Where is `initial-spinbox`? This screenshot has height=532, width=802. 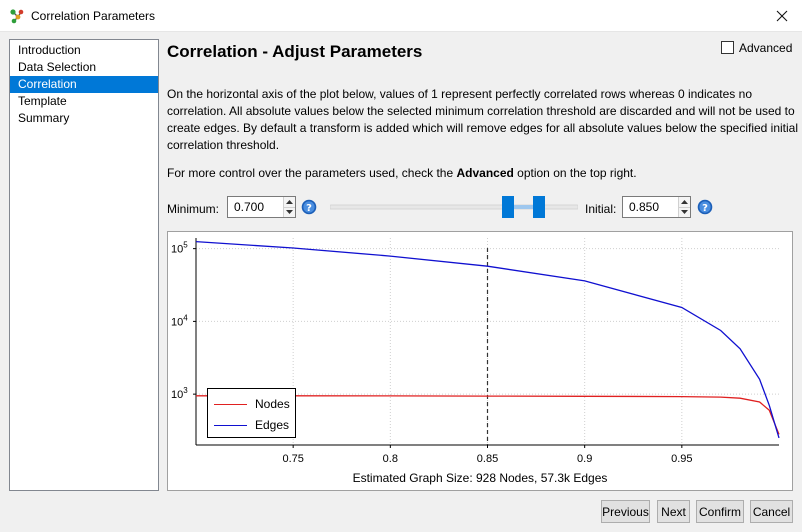 initial-spinbox is located at coordinates (656, 207).